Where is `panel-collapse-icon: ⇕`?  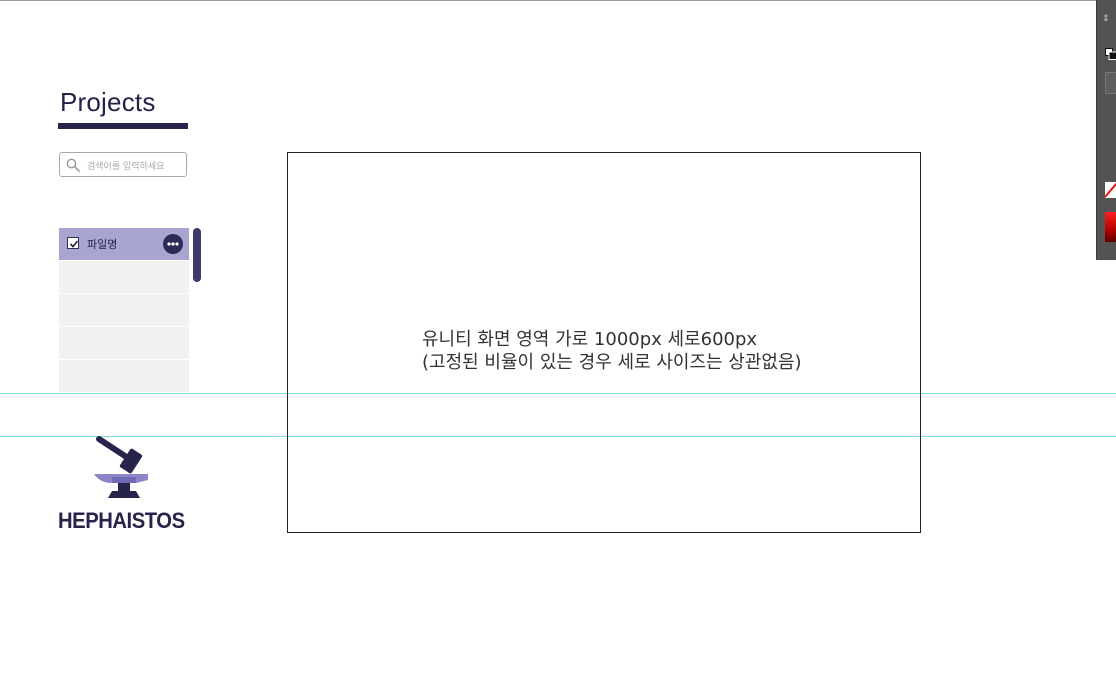
panel-collapse-icon: ⇕ is located at coordinates (1106, 19).